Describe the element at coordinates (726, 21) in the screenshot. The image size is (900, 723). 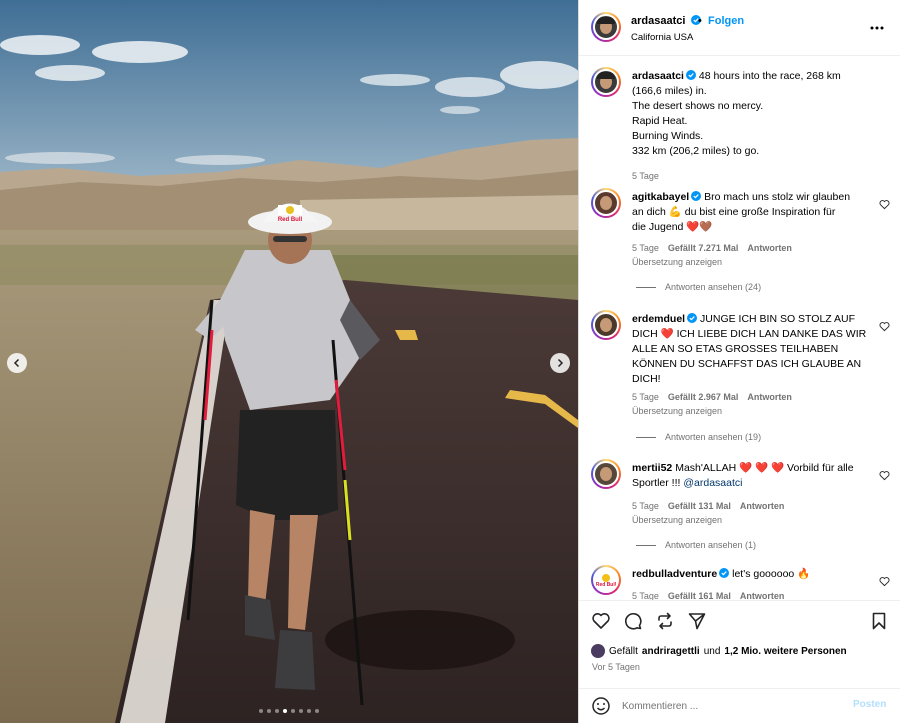
I see `follow-button: Folgen` at that location.